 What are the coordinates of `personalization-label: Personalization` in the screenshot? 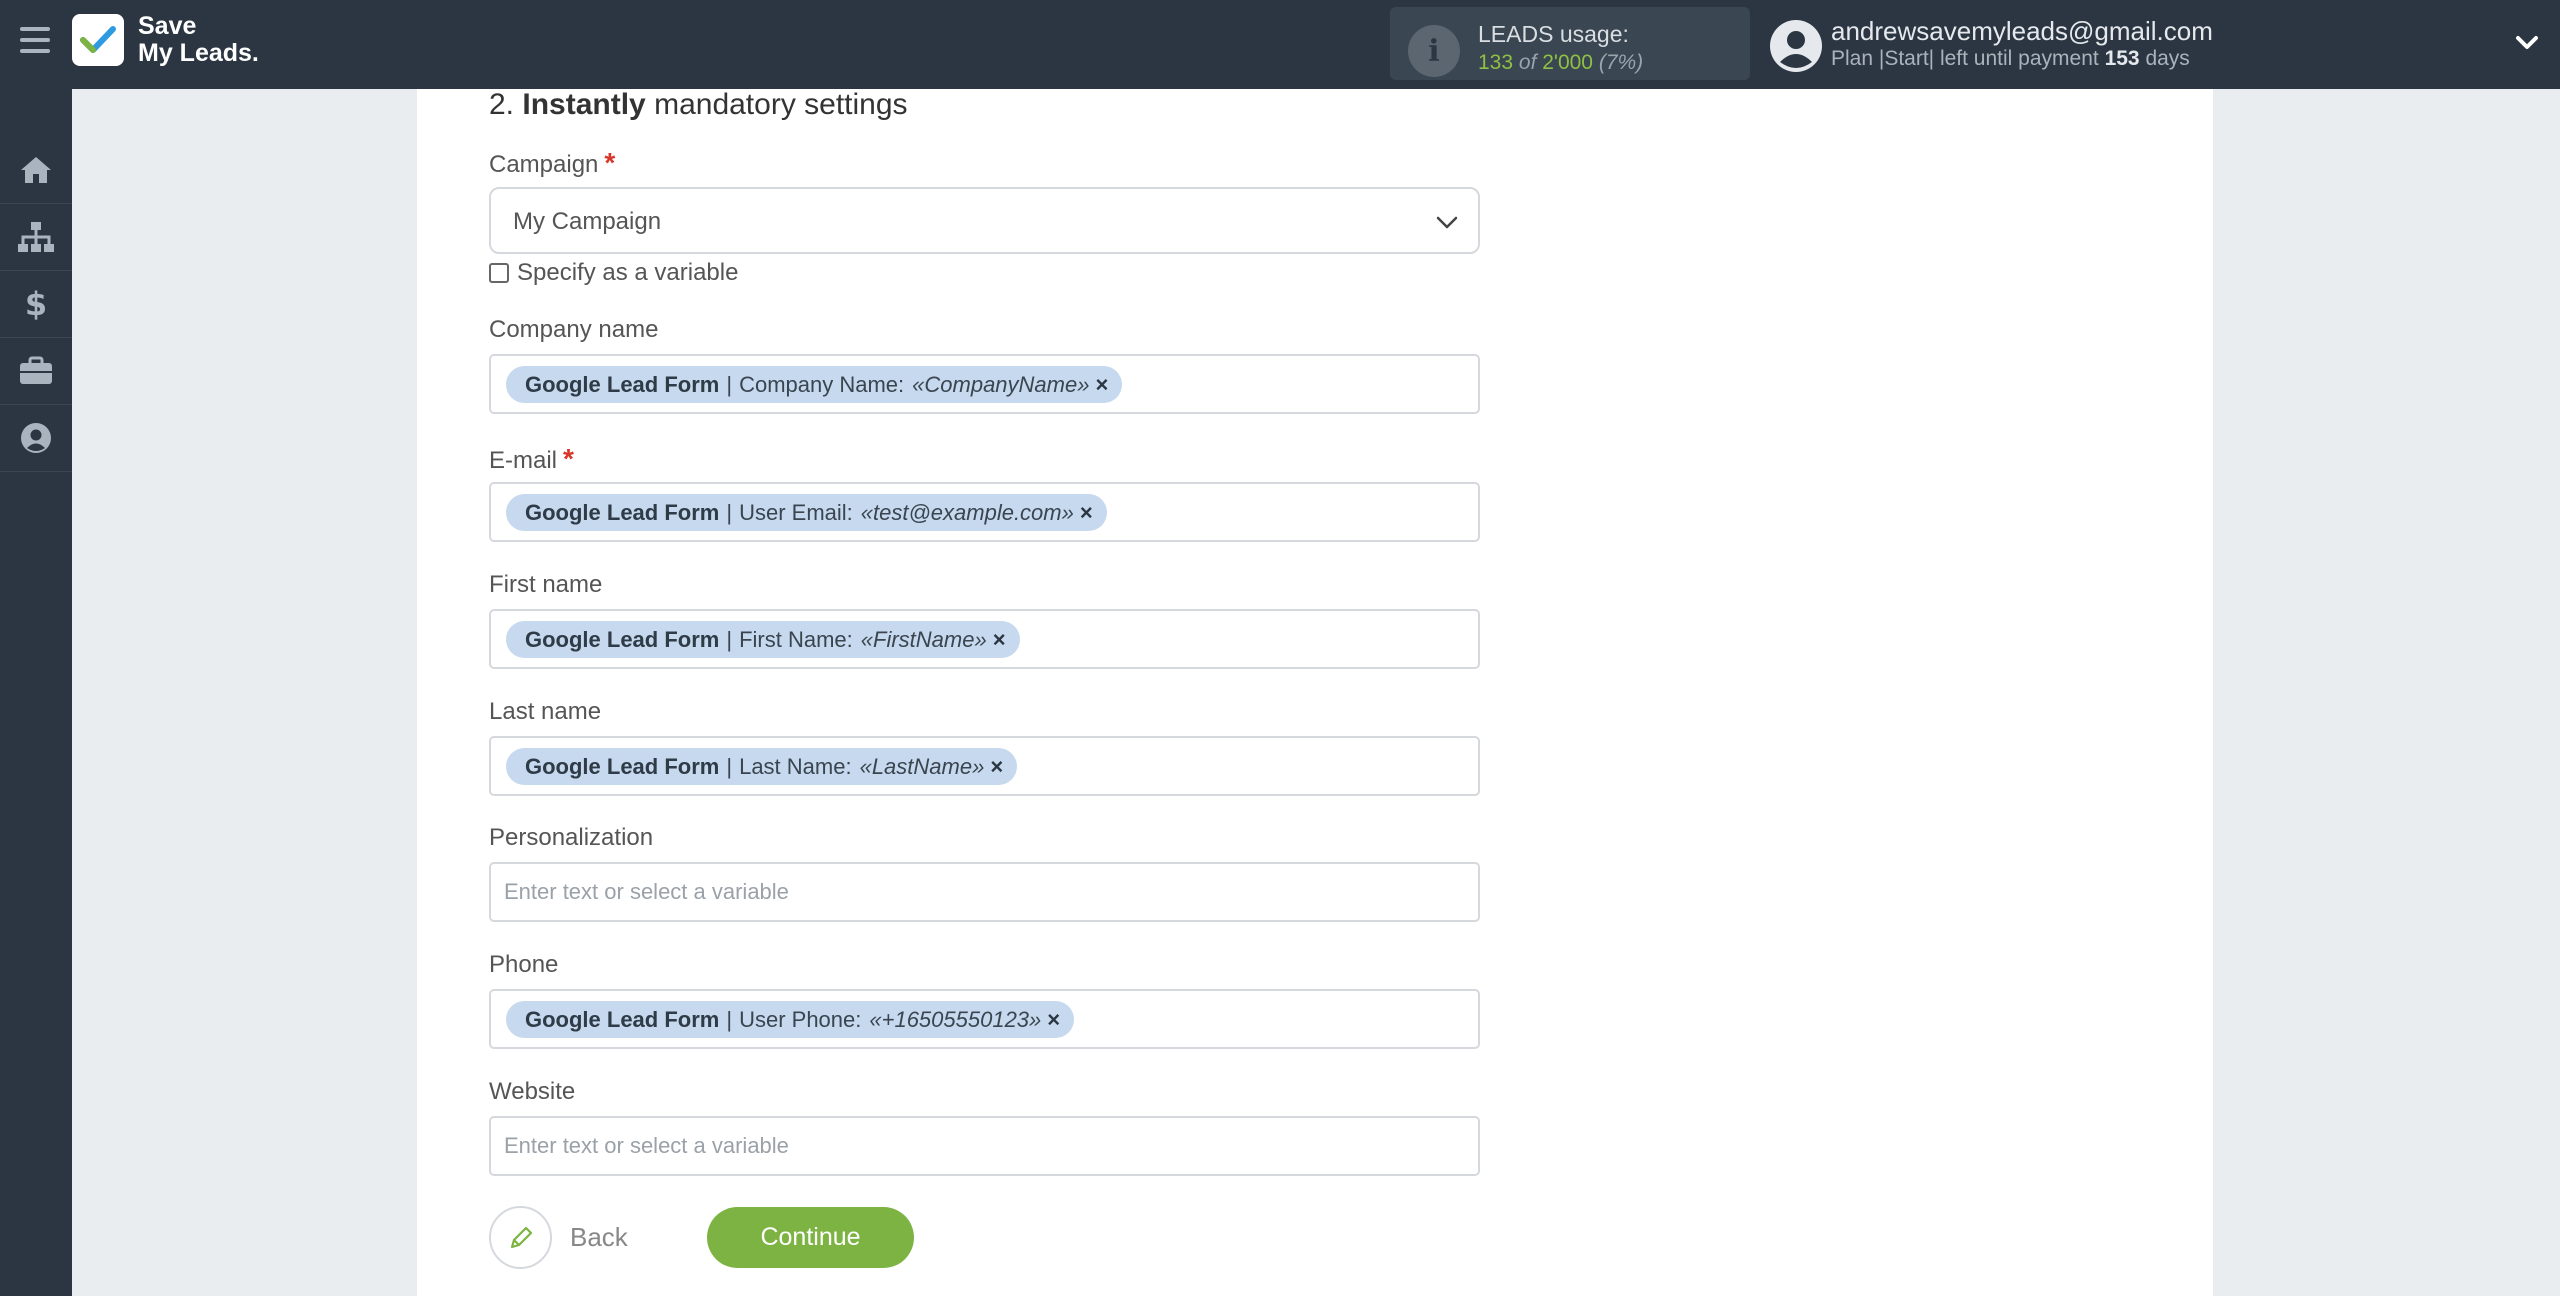 It's located at (571, 837).